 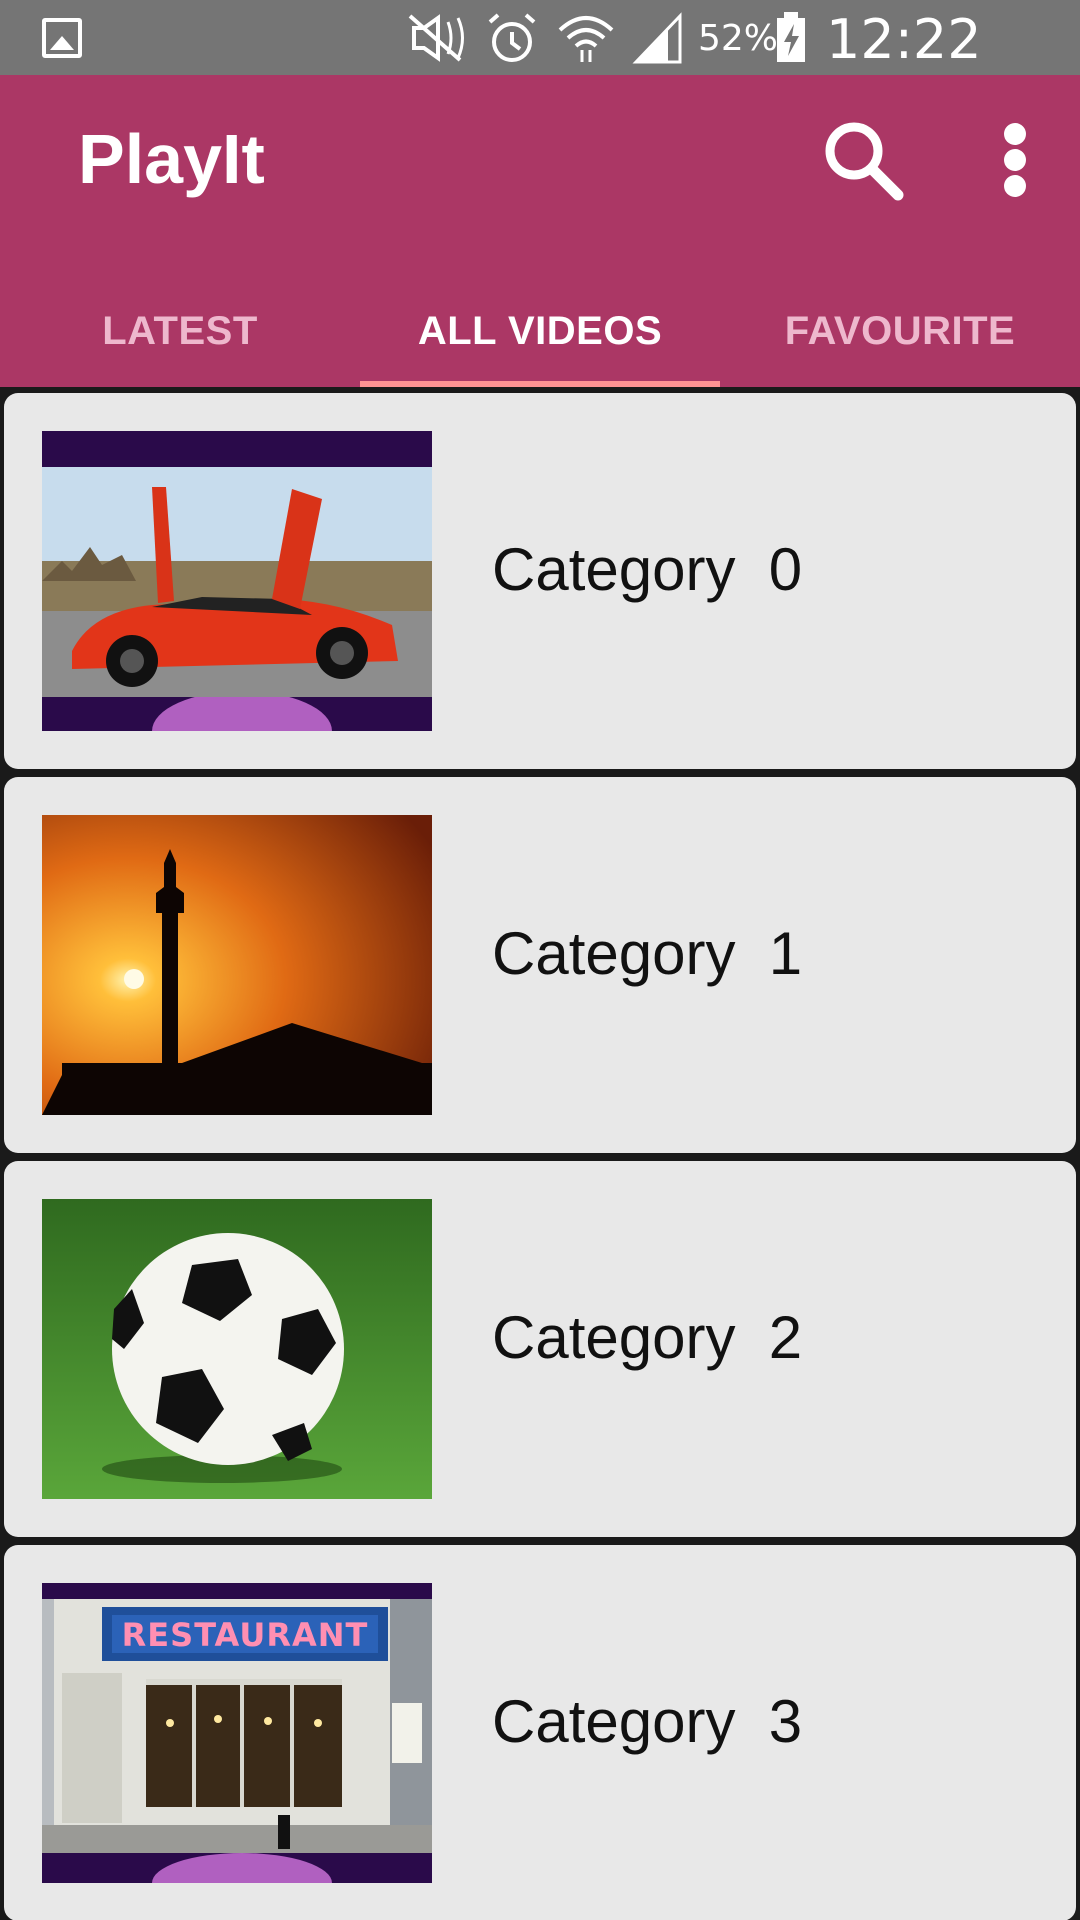 I want to click on category-thumbnail: RESTAURANT, so click(x=237, y=1733).